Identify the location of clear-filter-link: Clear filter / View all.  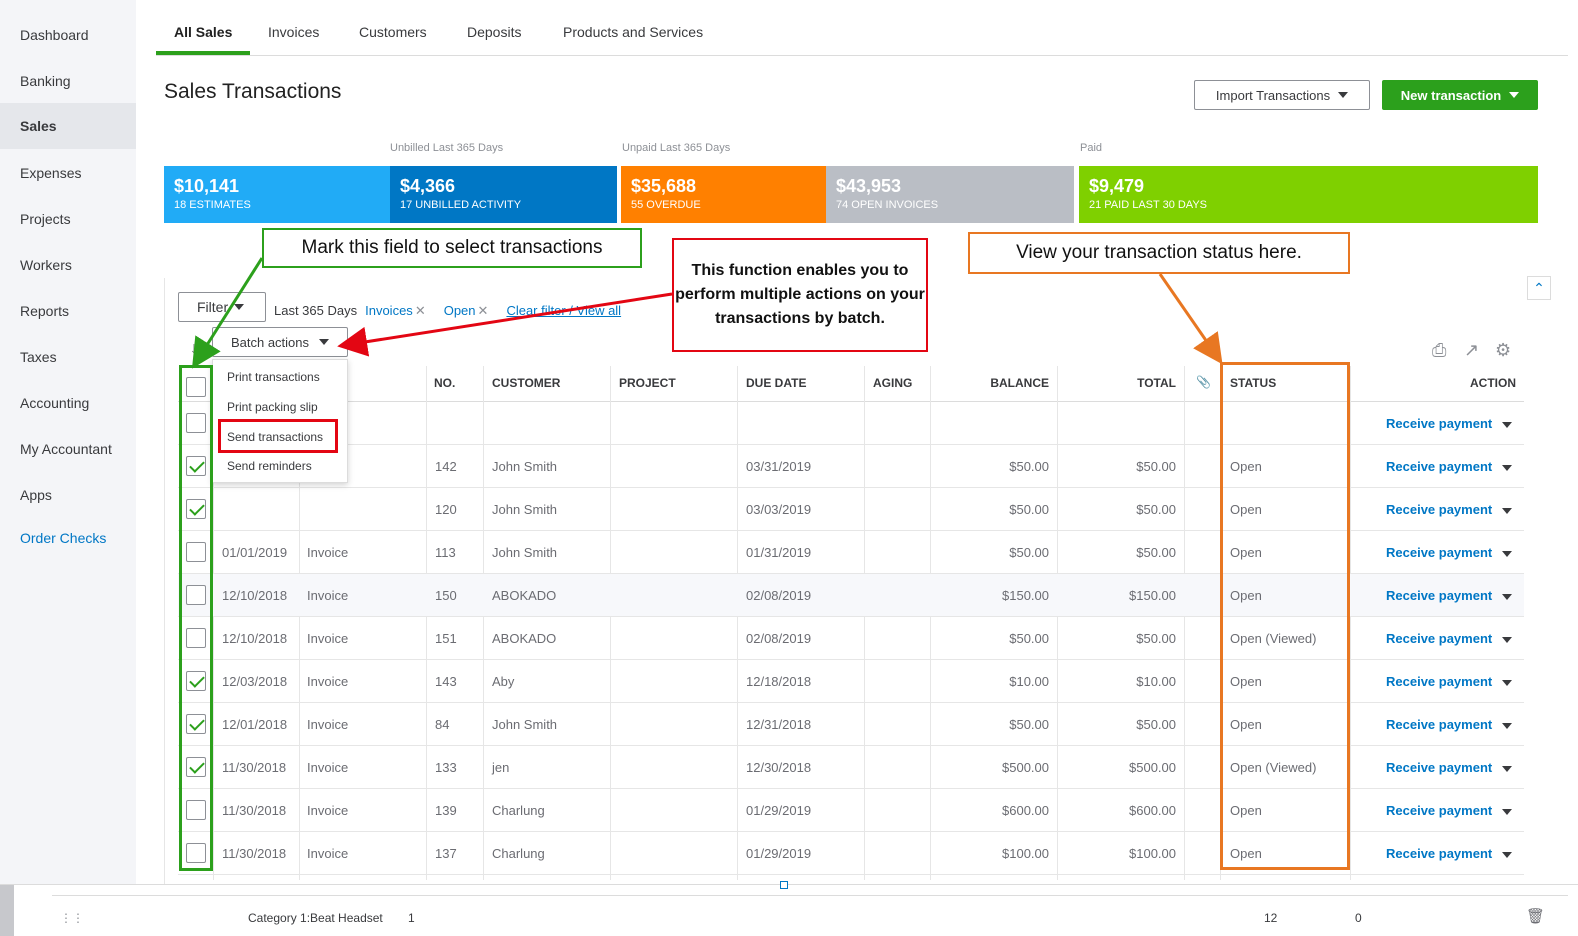
(563, 311).